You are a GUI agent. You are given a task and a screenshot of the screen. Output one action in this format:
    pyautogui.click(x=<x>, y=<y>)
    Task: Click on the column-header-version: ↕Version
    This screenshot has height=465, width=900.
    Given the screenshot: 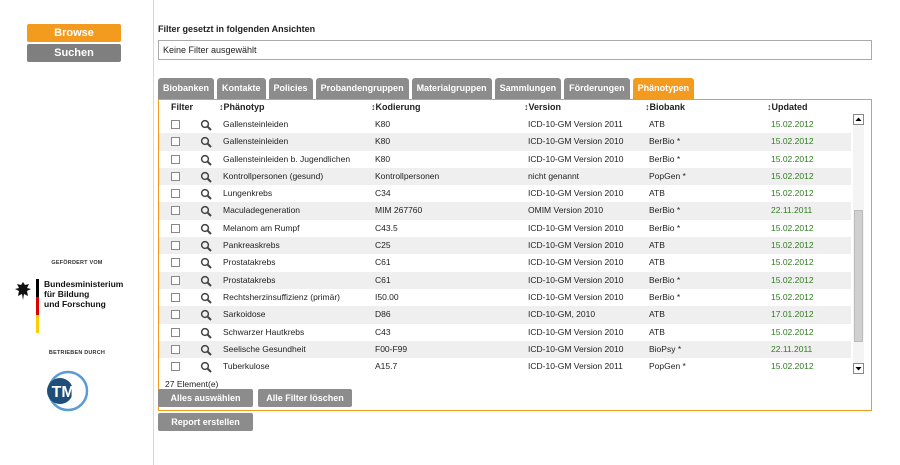 What is the action you would take?
    pyautogui.click(x=542, y=107)
    